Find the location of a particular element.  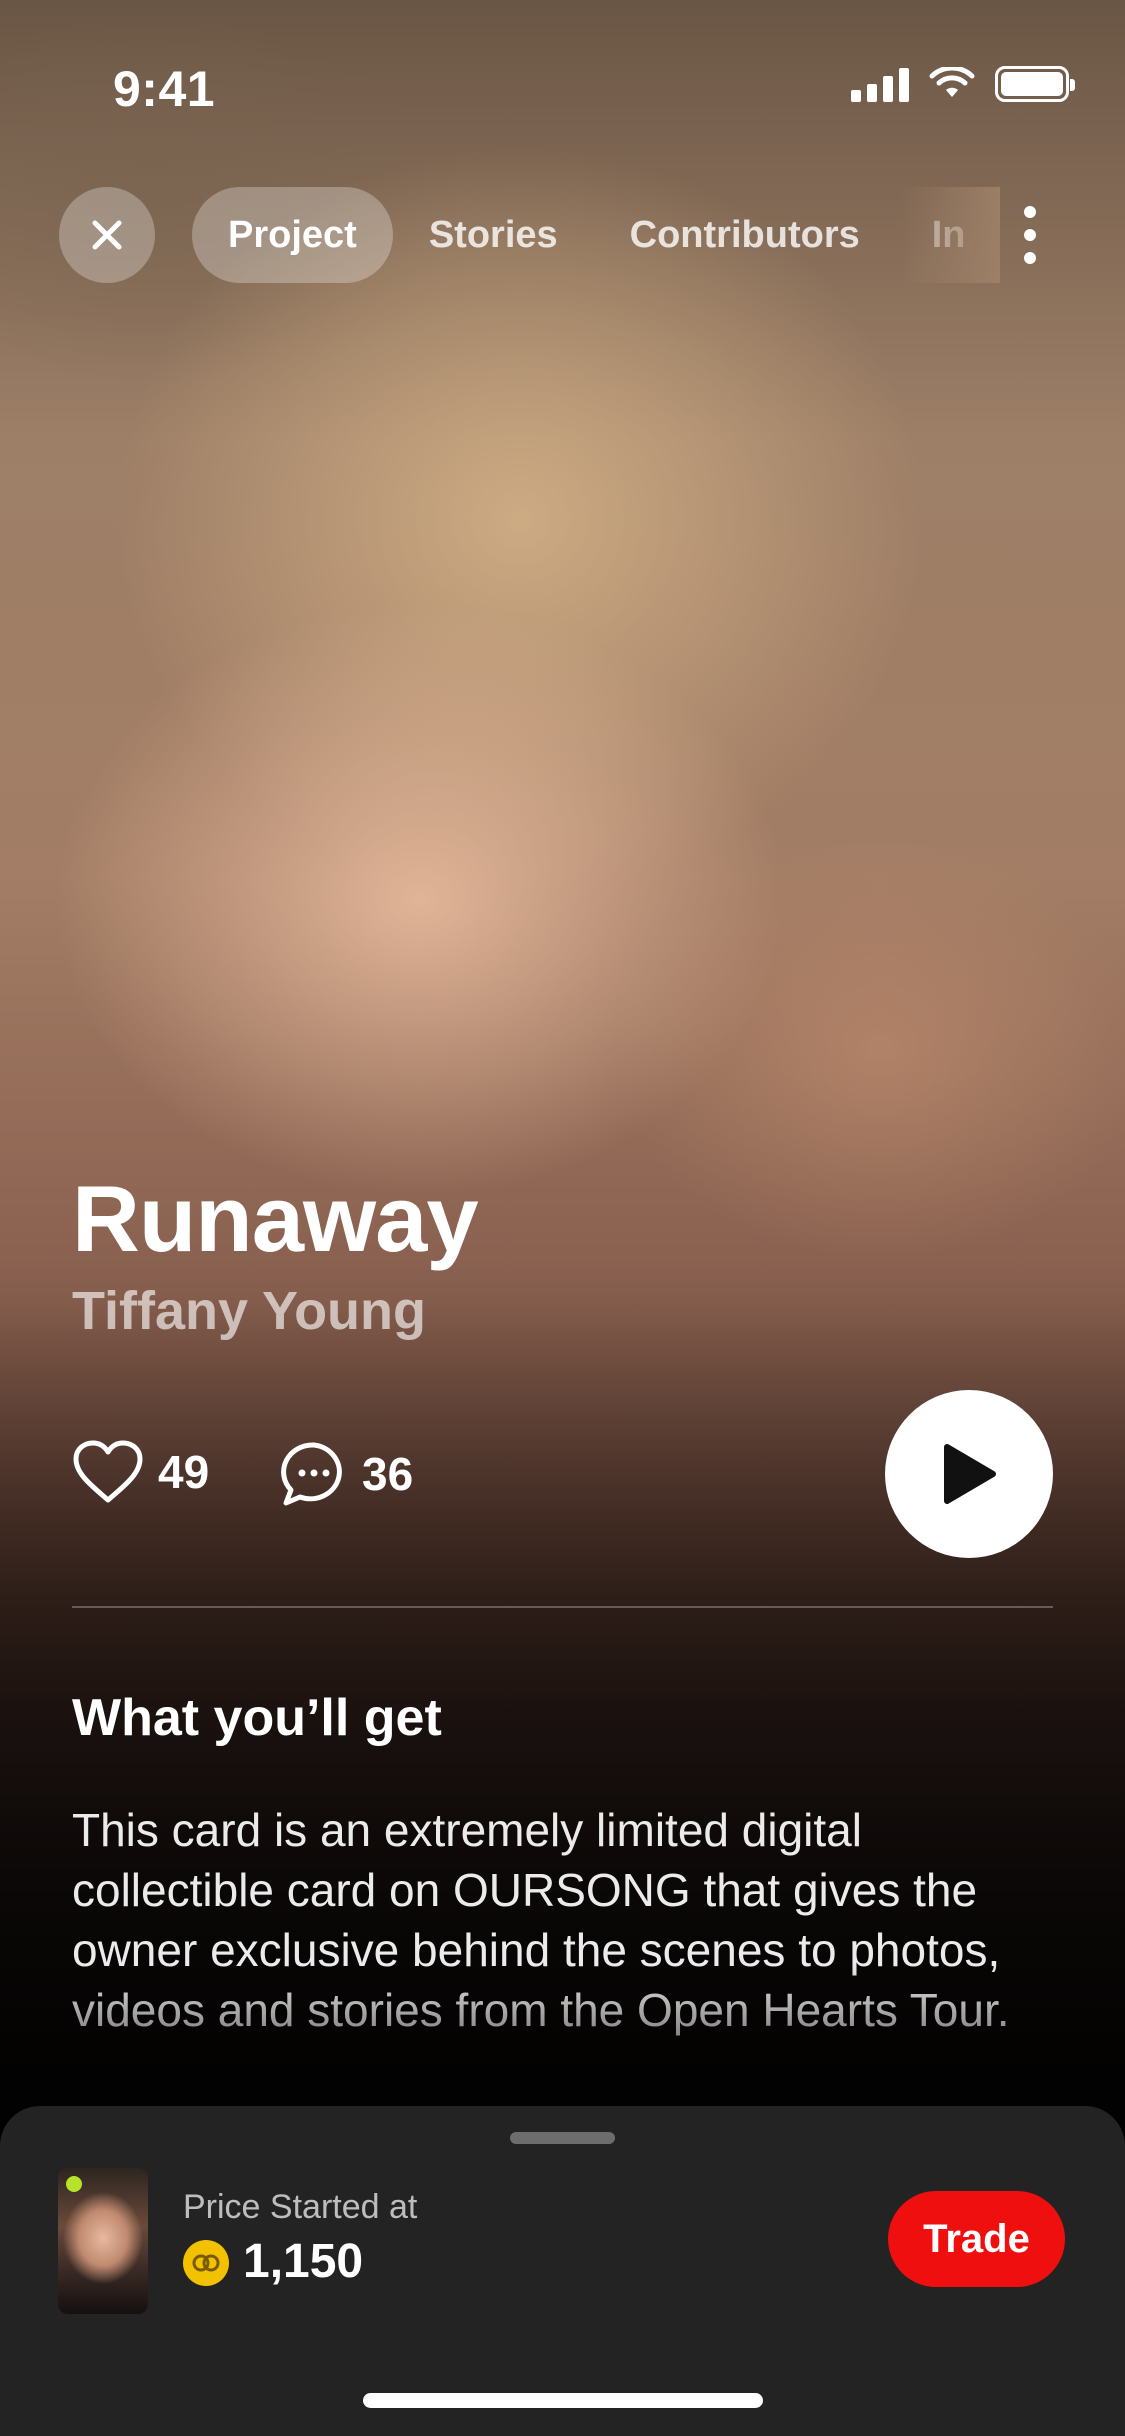

wifi-icon is located at coordinates (952, 82).